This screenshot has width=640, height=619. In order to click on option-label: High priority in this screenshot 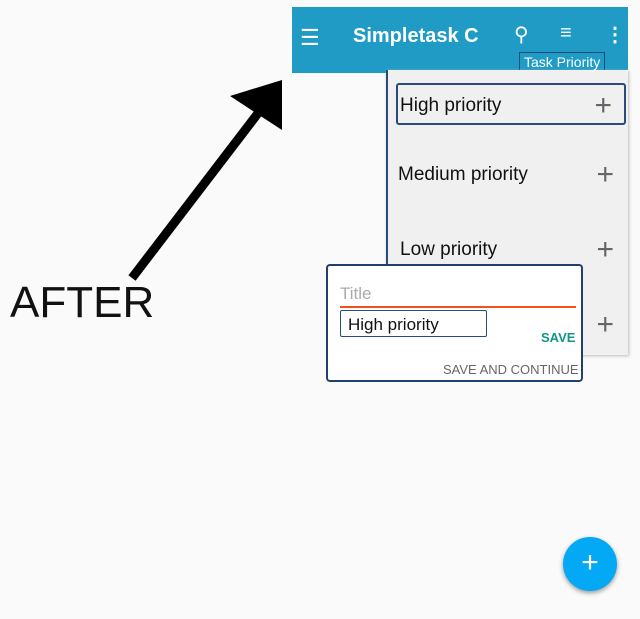, I will do `click(451, 105)`.